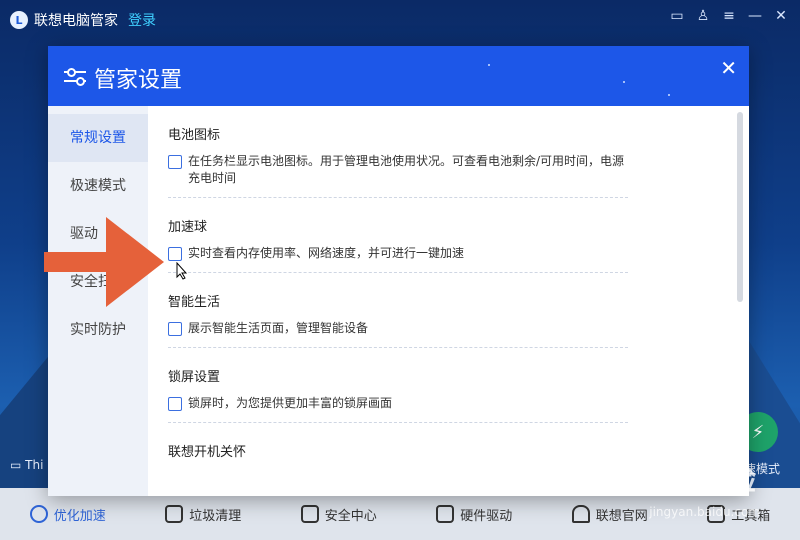 This screenshot has height=540, width=800. What do you see at coordinates (580, 514) in the screenshot?
I see `headset-icon` at bounding box center [580, 514].